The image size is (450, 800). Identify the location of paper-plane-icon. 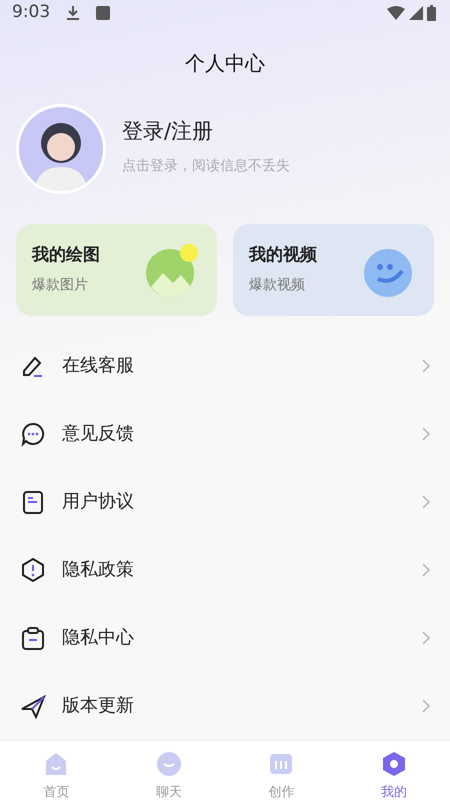
(33, 705).